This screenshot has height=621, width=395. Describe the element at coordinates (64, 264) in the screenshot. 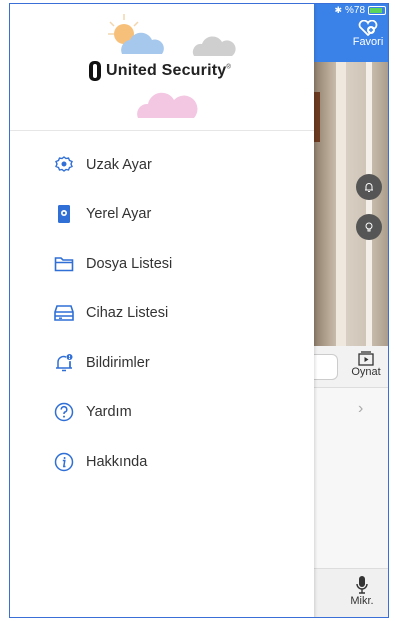

I see `folder-icon` at that location.